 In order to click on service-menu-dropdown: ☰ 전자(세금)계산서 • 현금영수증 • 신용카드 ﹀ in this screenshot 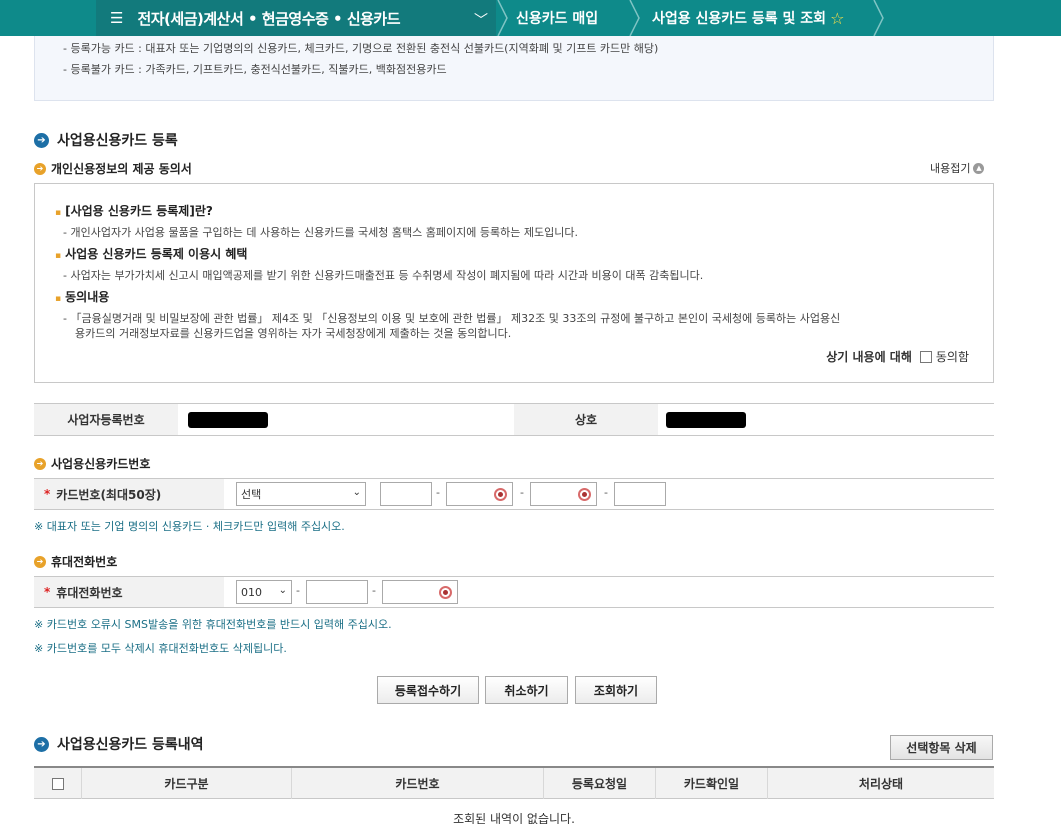, I will do `click(296, 18)`.